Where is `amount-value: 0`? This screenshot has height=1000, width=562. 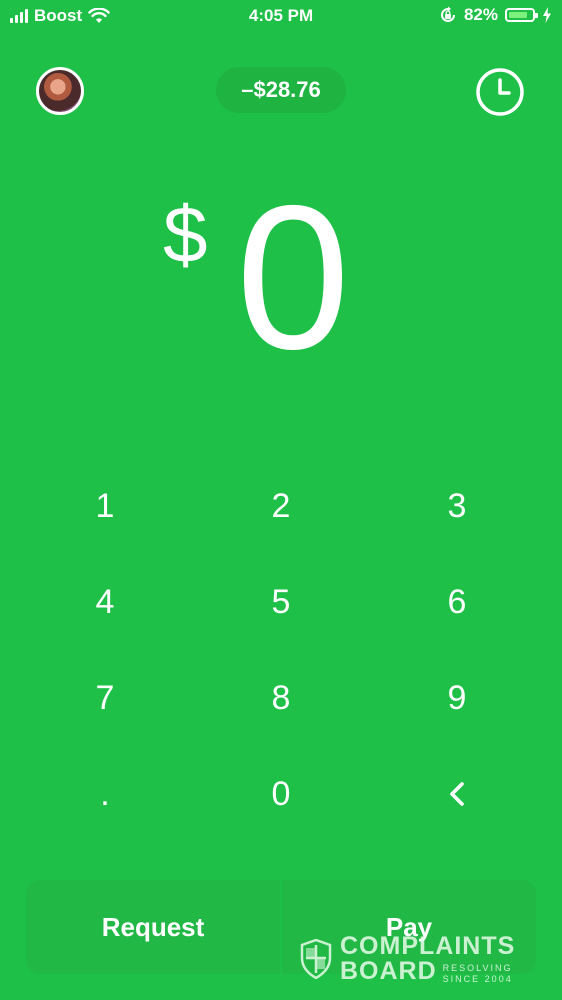 amount-value: 0 is located at coordinates (293, 277).